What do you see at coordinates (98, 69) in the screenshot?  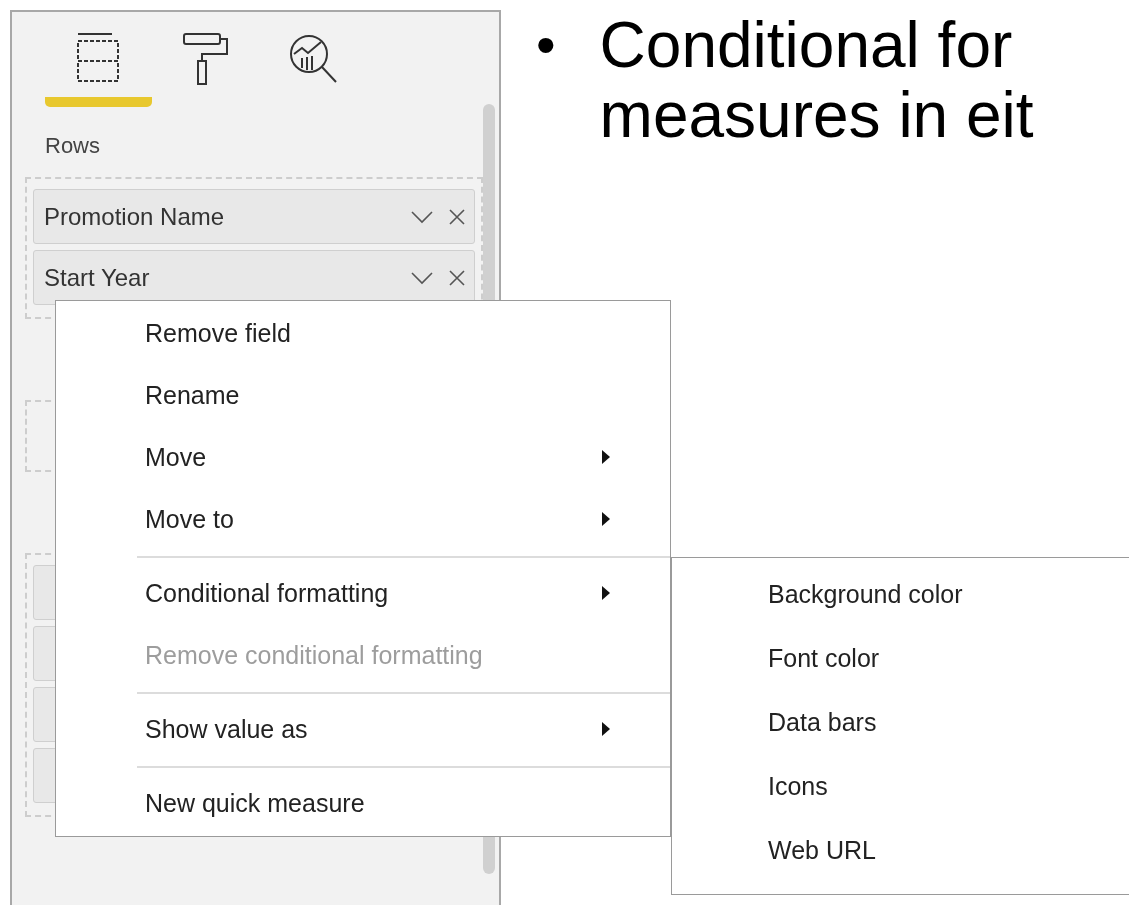 I see `pane-tab` at bounding box center [98, 69].